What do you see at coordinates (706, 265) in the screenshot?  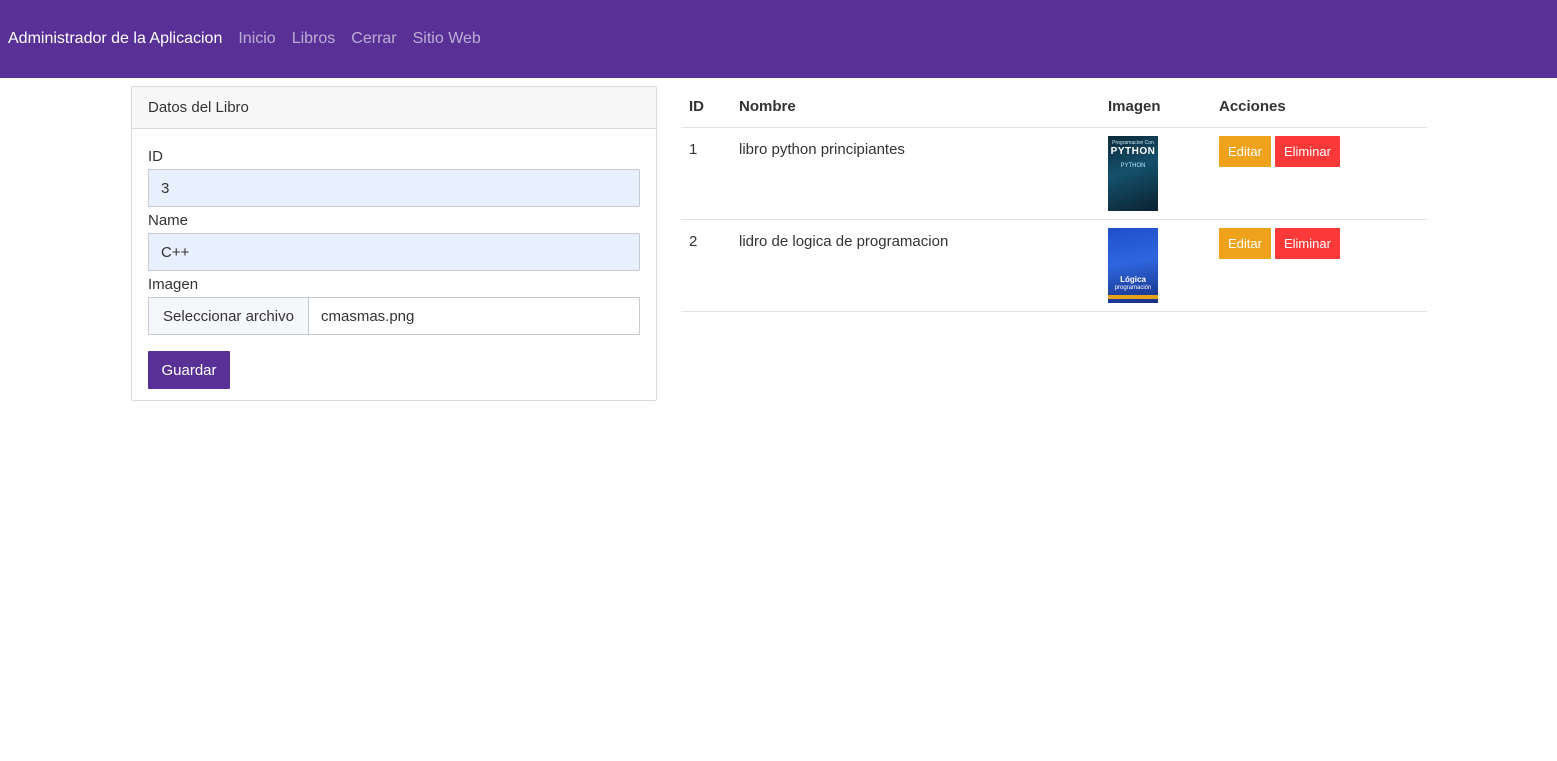 I see `book-id-cell: 2` at bounding box center [706, 265].